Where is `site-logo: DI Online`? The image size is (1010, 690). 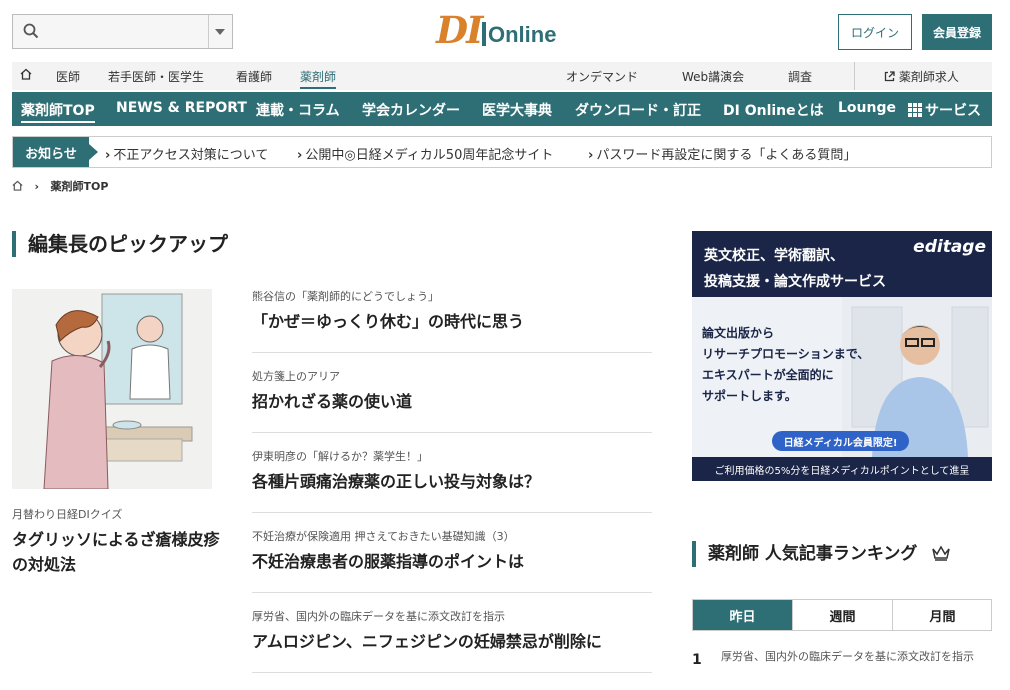
site-logo: DI Online is located at coordinates (506, 30).